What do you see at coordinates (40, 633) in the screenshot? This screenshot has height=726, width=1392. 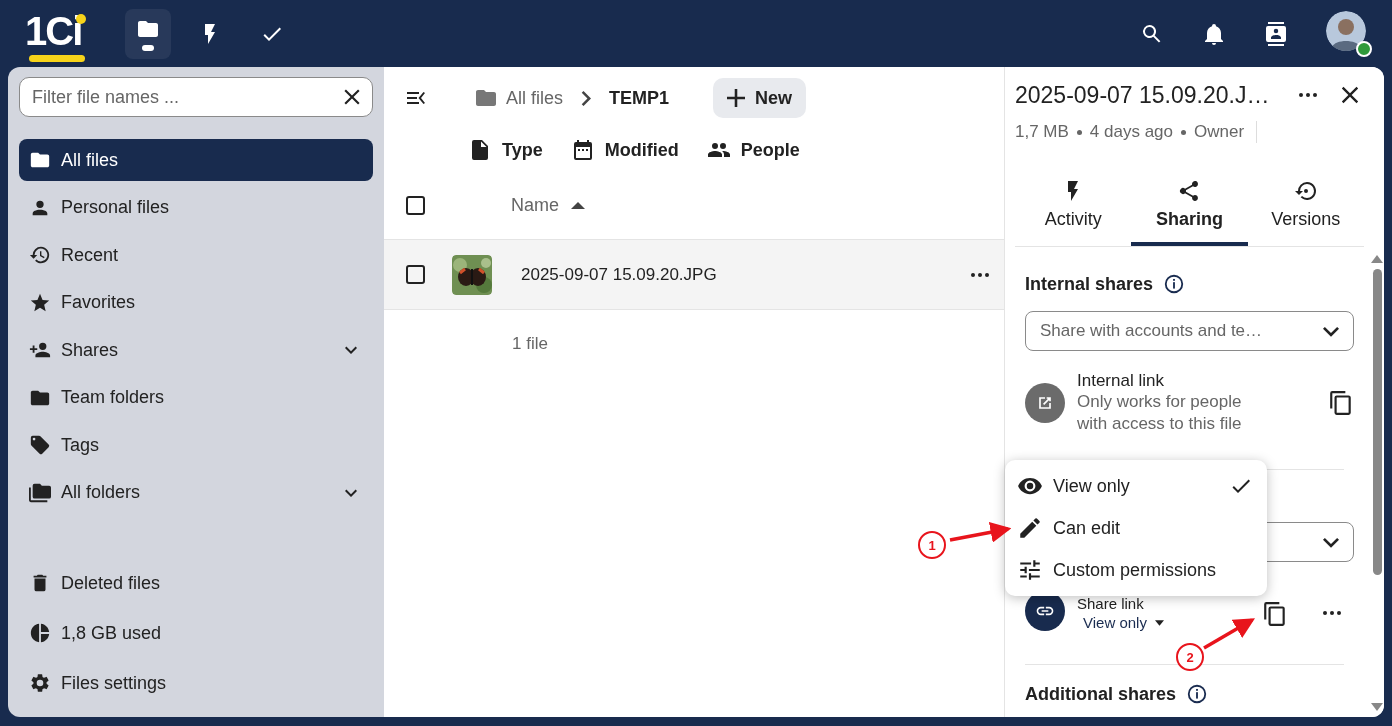 I see `pie-chart-icon` at bounding box center [40, 633].